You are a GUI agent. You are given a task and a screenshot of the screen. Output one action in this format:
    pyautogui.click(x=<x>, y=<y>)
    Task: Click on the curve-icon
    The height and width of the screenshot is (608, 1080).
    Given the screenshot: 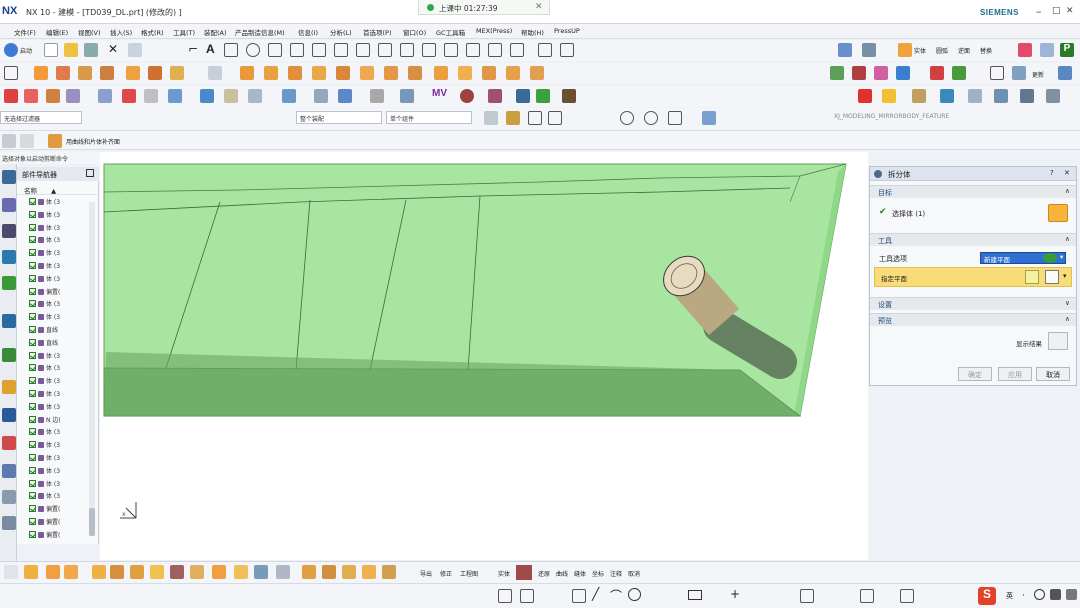 What is the action you would take?
    pyautogui.click(x=517, y=50)
    